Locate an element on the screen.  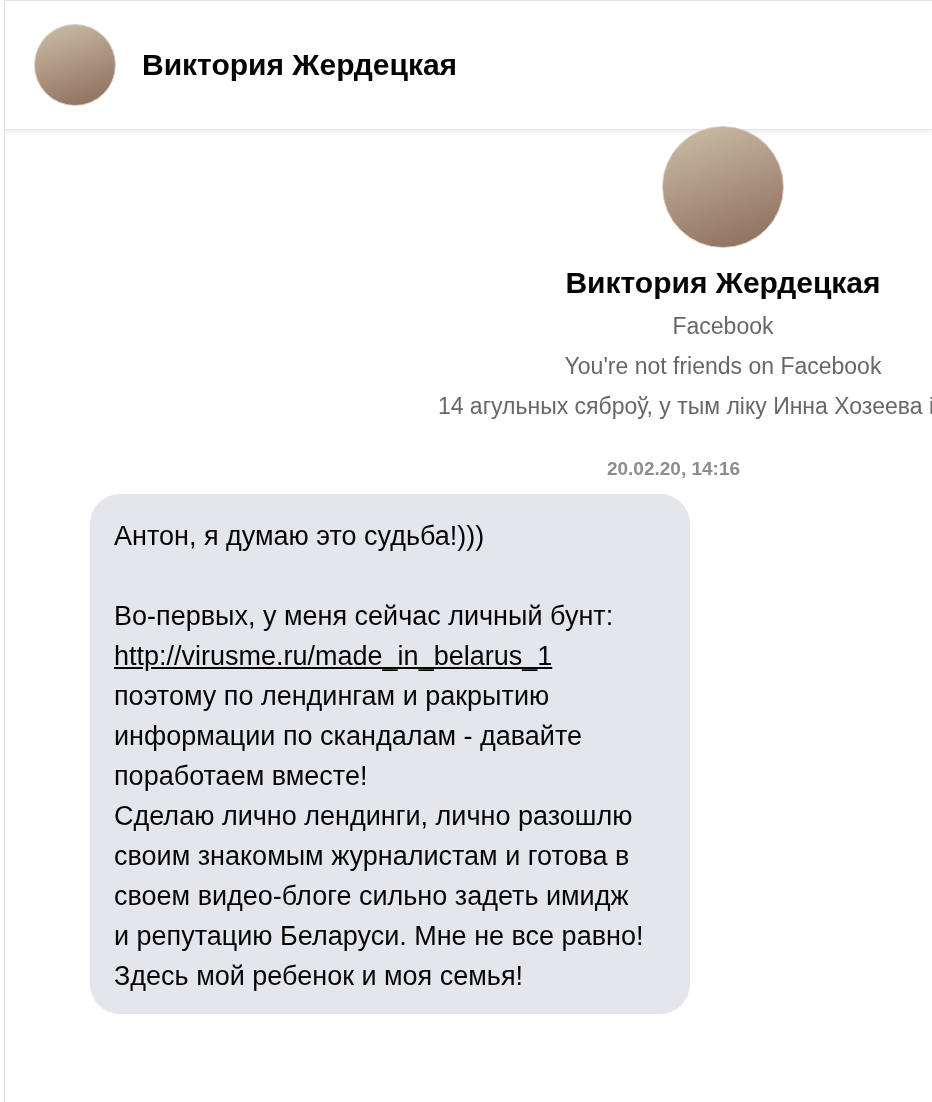
profile-name: Виктория Жердецкая is located at coordinates (723, 283).